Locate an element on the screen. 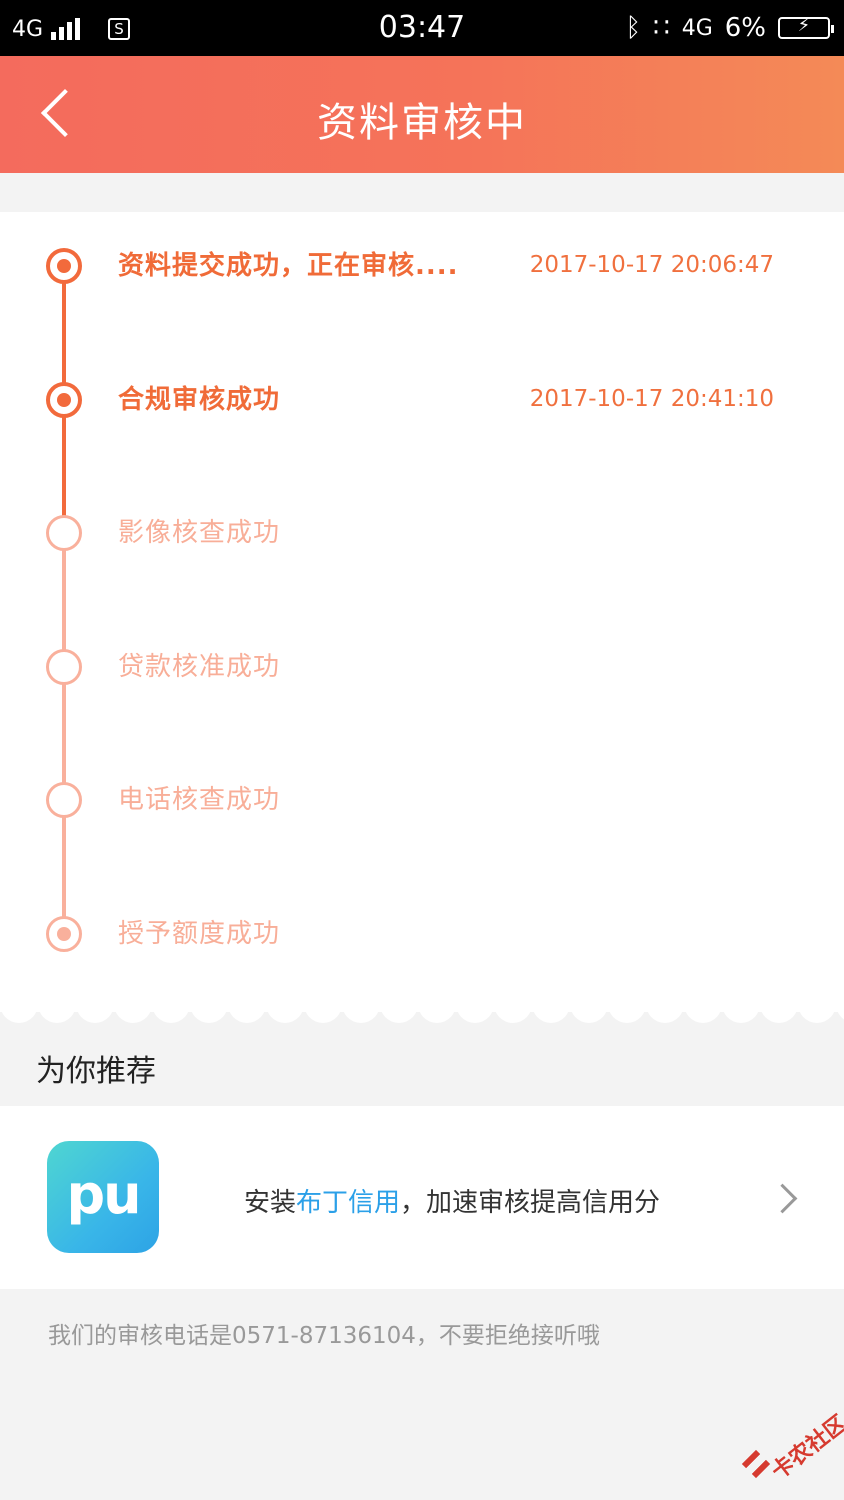  recommend-card: pu 安装布丁信用，加速审核提高信用分 is located at coordinates (422, 1197).